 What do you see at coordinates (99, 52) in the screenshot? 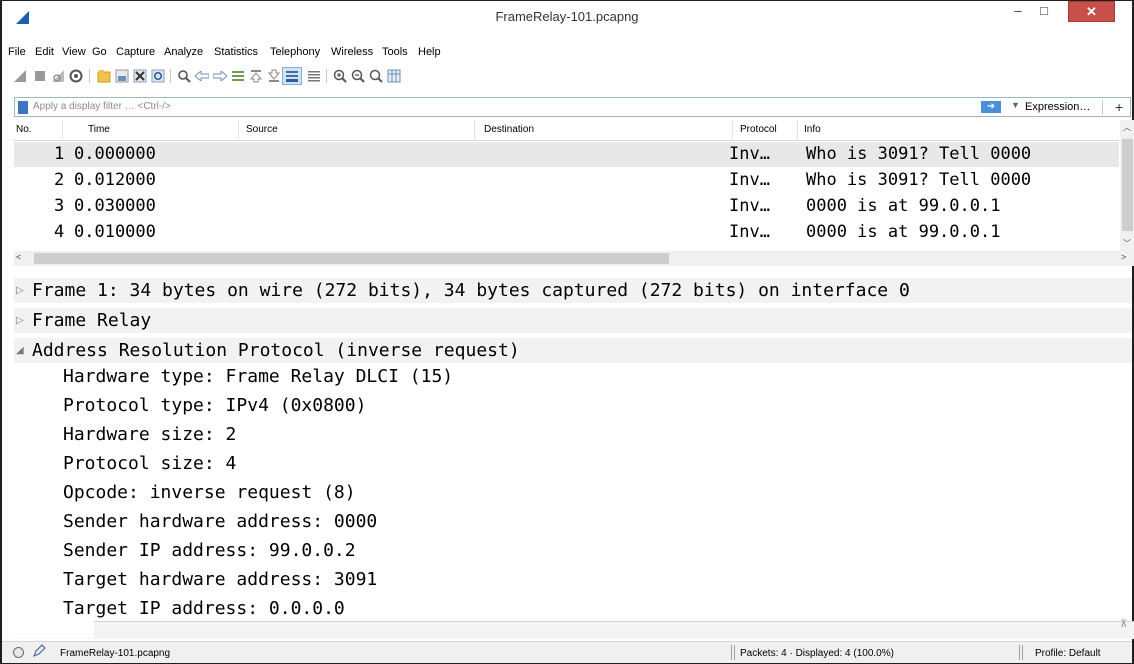
I see `menu-go: Go` at bounding box center [99, 52].